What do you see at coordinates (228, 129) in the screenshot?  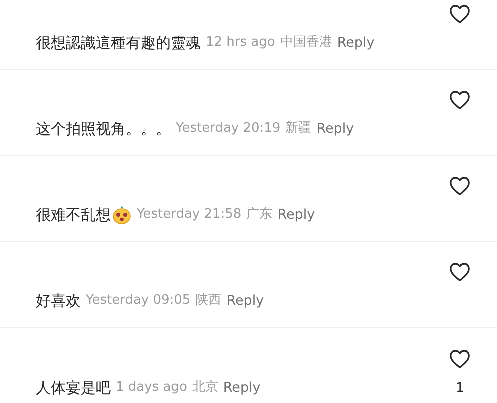 I see `comment-time: Yesterday 20:19` at bounding box center [228, 129].